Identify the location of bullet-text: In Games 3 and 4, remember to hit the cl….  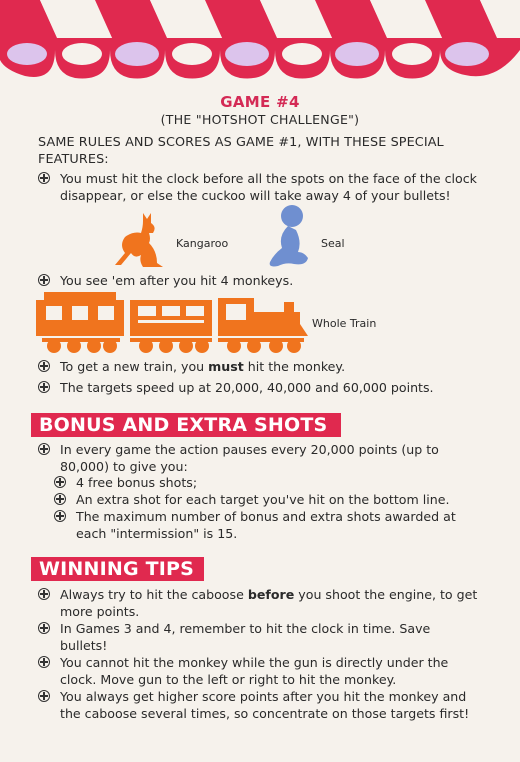
(245, 637).